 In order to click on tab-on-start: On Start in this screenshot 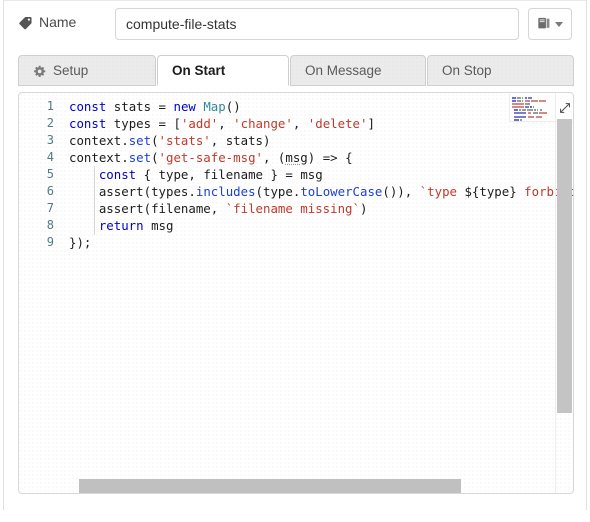, I will do `click(223, 70)`.